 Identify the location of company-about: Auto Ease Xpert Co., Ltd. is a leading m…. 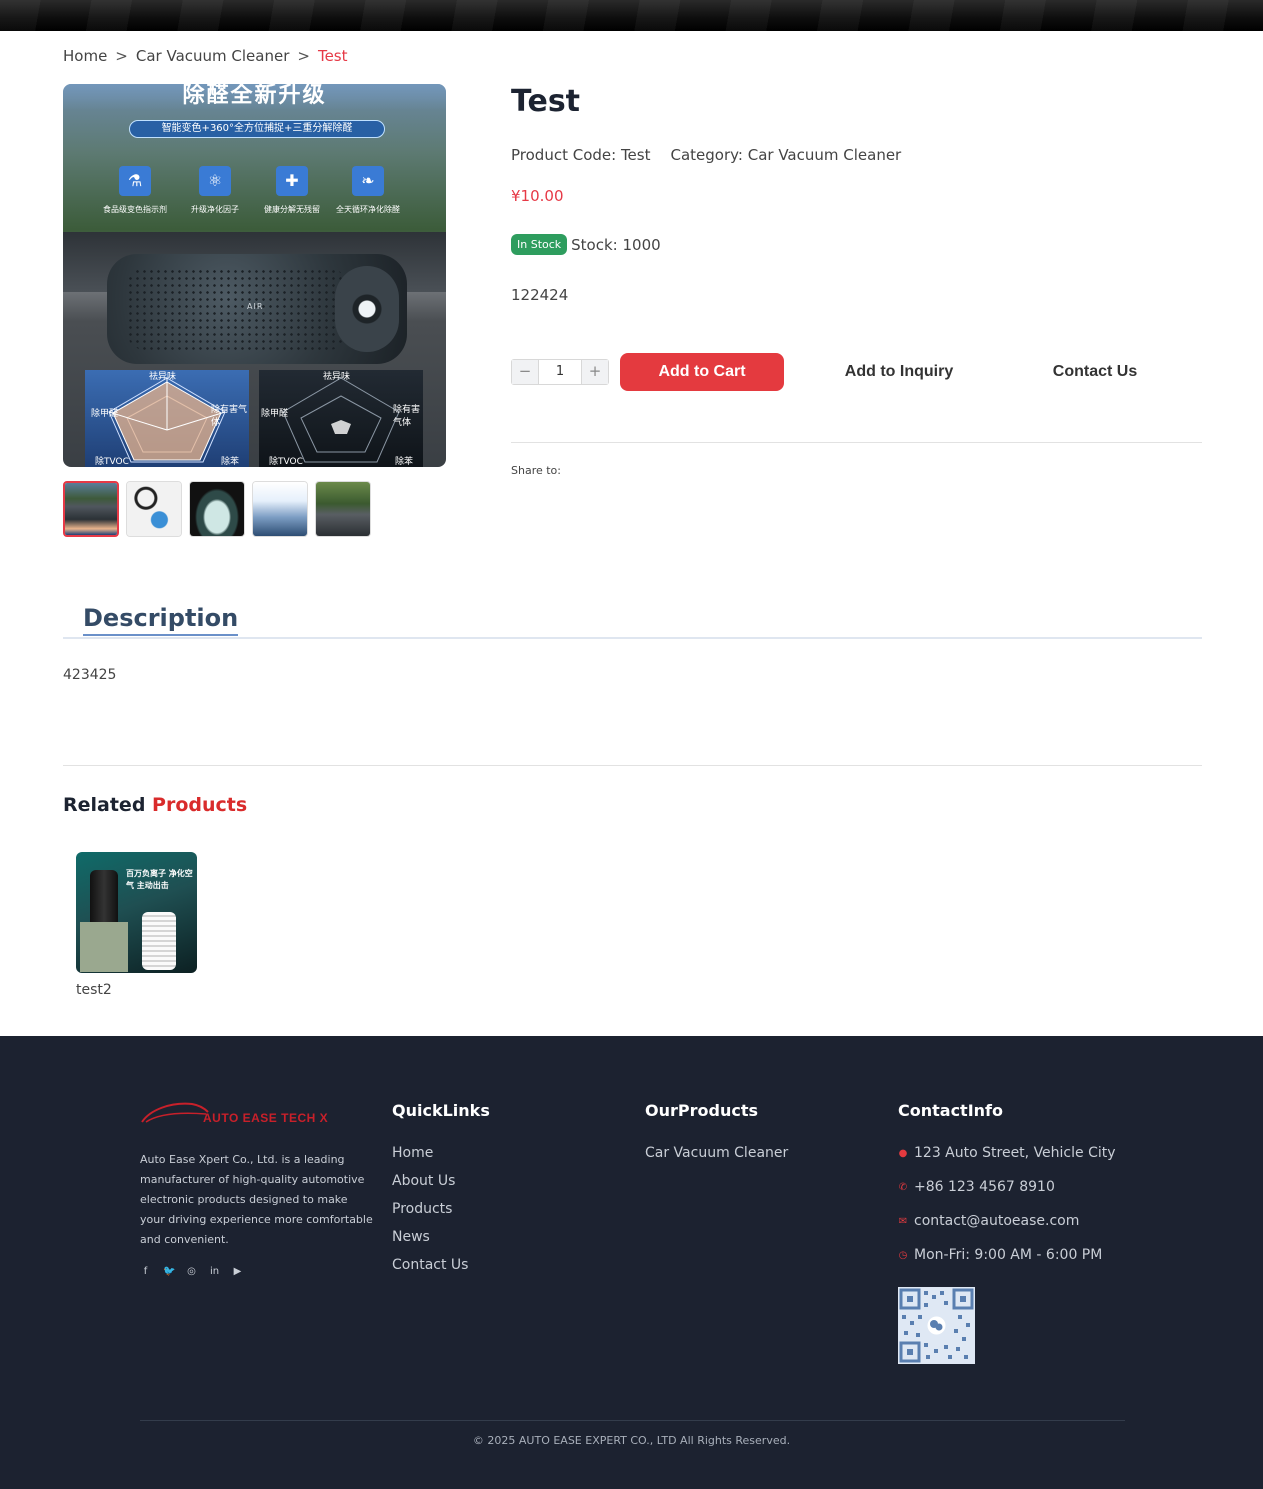
(256, 1199).